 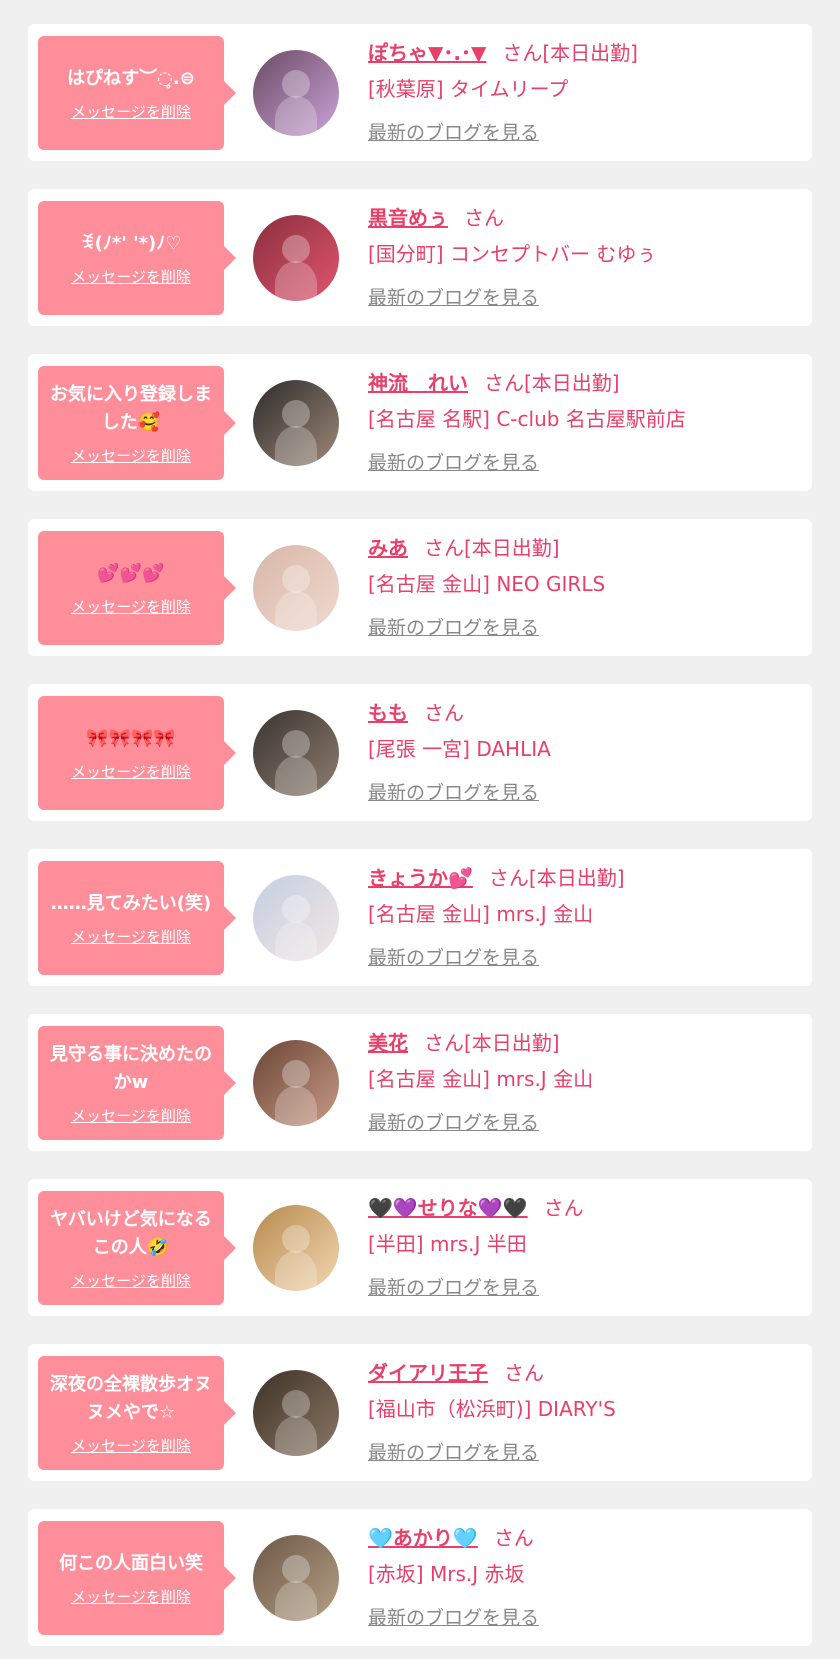 I want to click on name-line: 美花 さん[本日出勤], so click(x=585, y=1043).